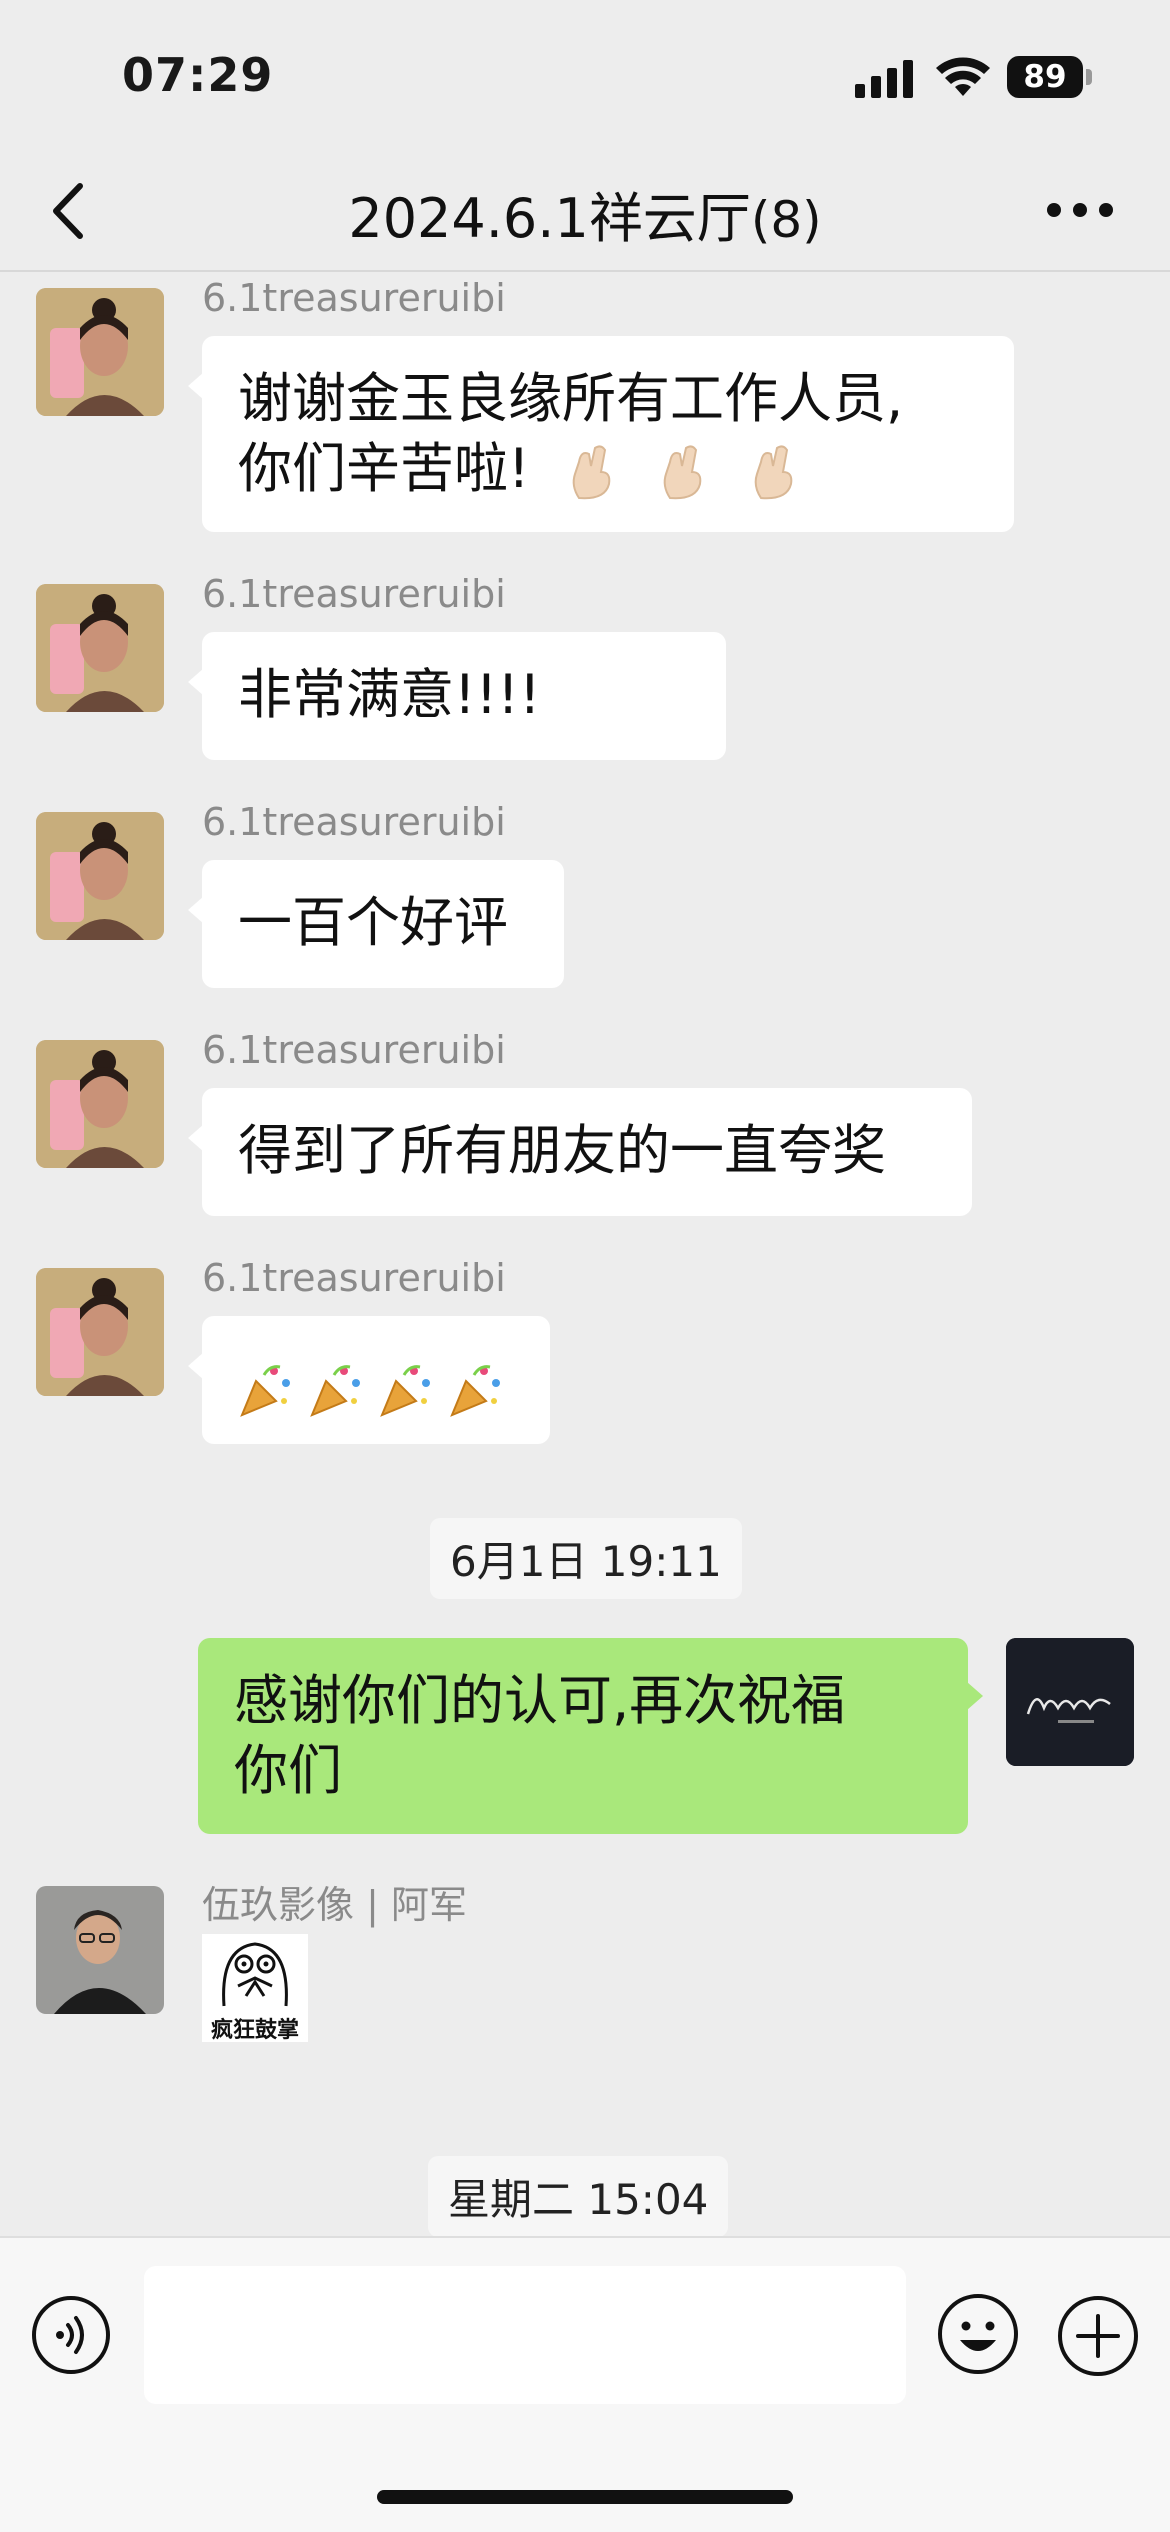 This screenshot has height=2532, width=1170. I want to click on message-text: 感谢你们的认可,再次祝福, so click(540, 1700).